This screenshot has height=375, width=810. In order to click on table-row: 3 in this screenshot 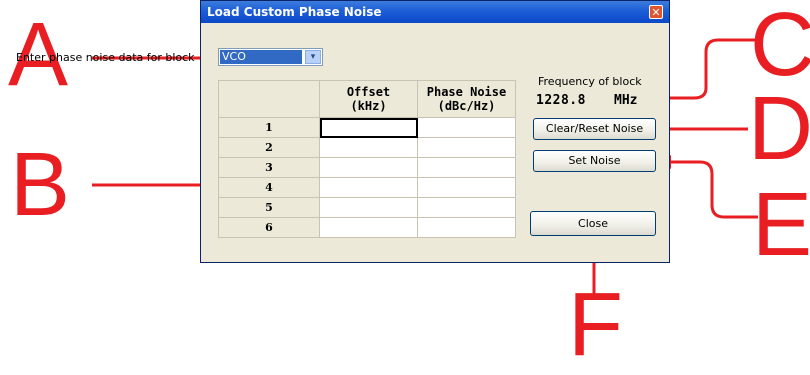, I will do `click(367, 167)`.